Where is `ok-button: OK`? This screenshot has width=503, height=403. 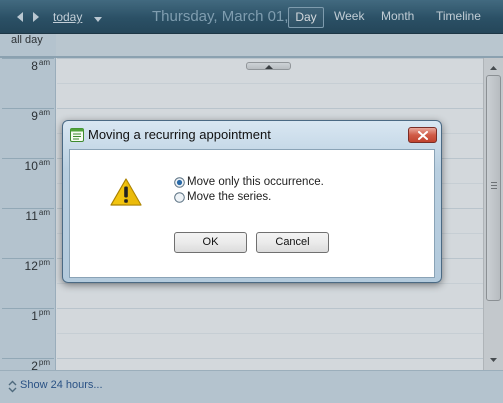
ok-button: OK is located at coordinates (210, 242).